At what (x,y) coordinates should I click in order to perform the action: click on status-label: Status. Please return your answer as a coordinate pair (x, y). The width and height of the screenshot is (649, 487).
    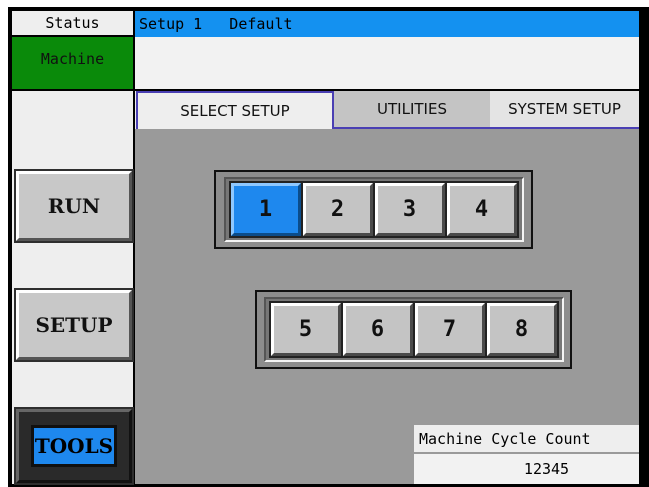
    Looking at the image, I should click on (72, 23).